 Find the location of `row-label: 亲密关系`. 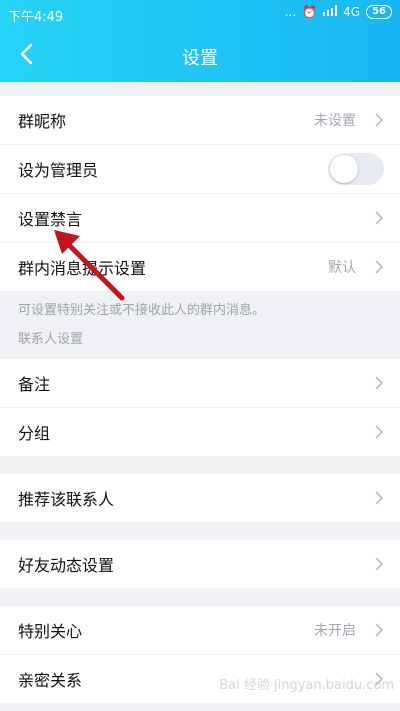

row-label: 亲密关系 is located at coordinates (50, 680).